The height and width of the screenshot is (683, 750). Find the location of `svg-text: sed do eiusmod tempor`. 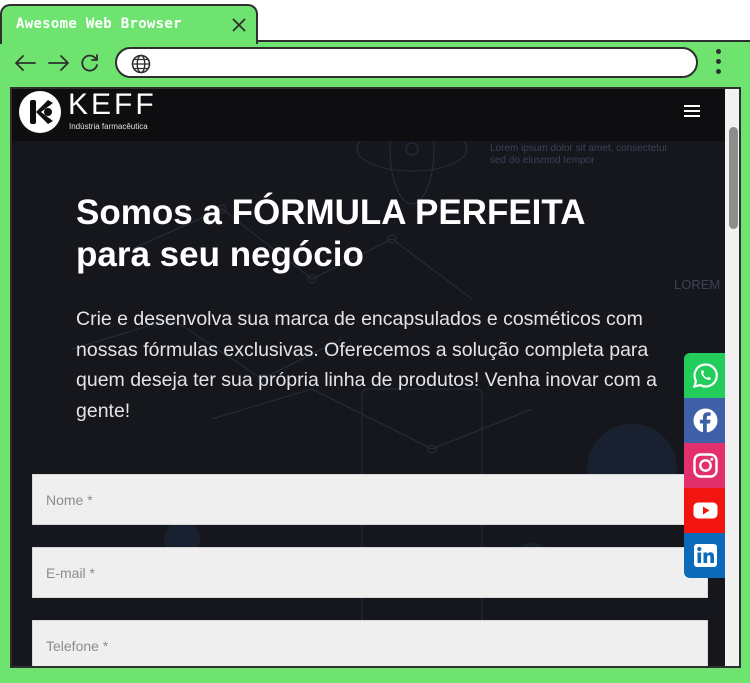

svg-text: sed do eiusmod tempor is located at coordinates (542, 160).